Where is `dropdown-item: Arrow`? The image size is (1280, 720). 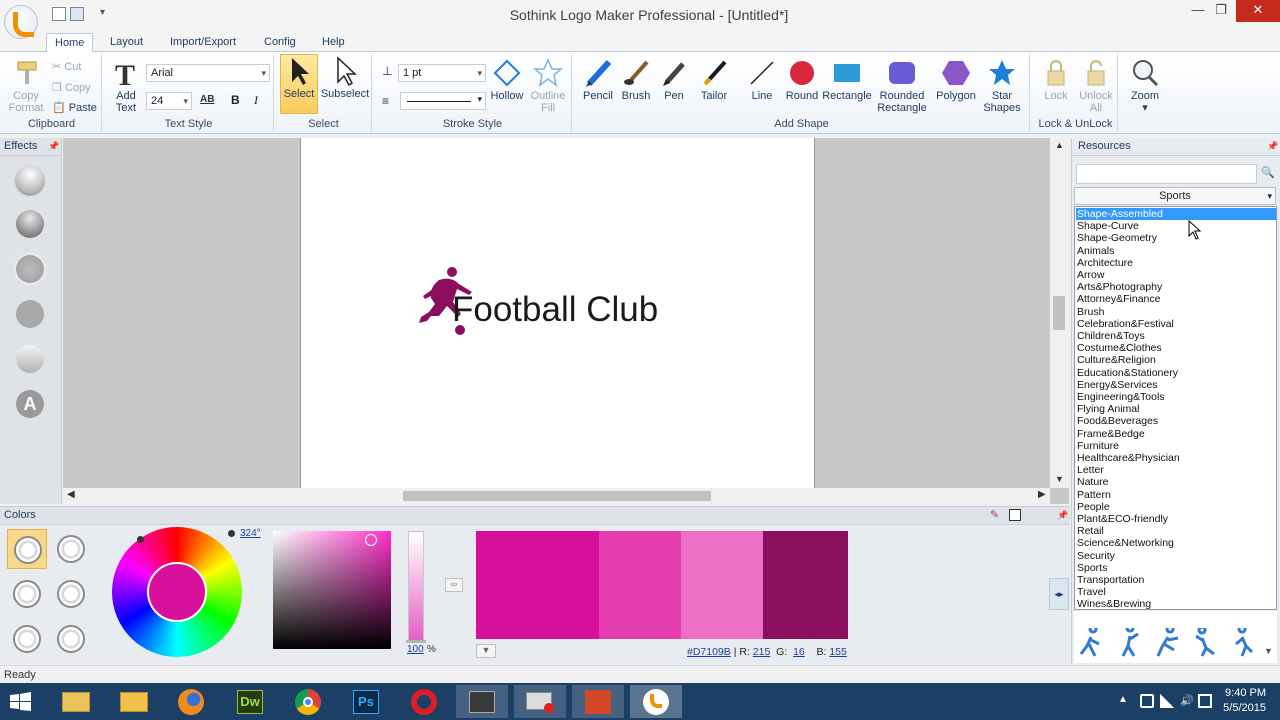
dropdown-item: Arrow is located at coordinates (1176, 275).